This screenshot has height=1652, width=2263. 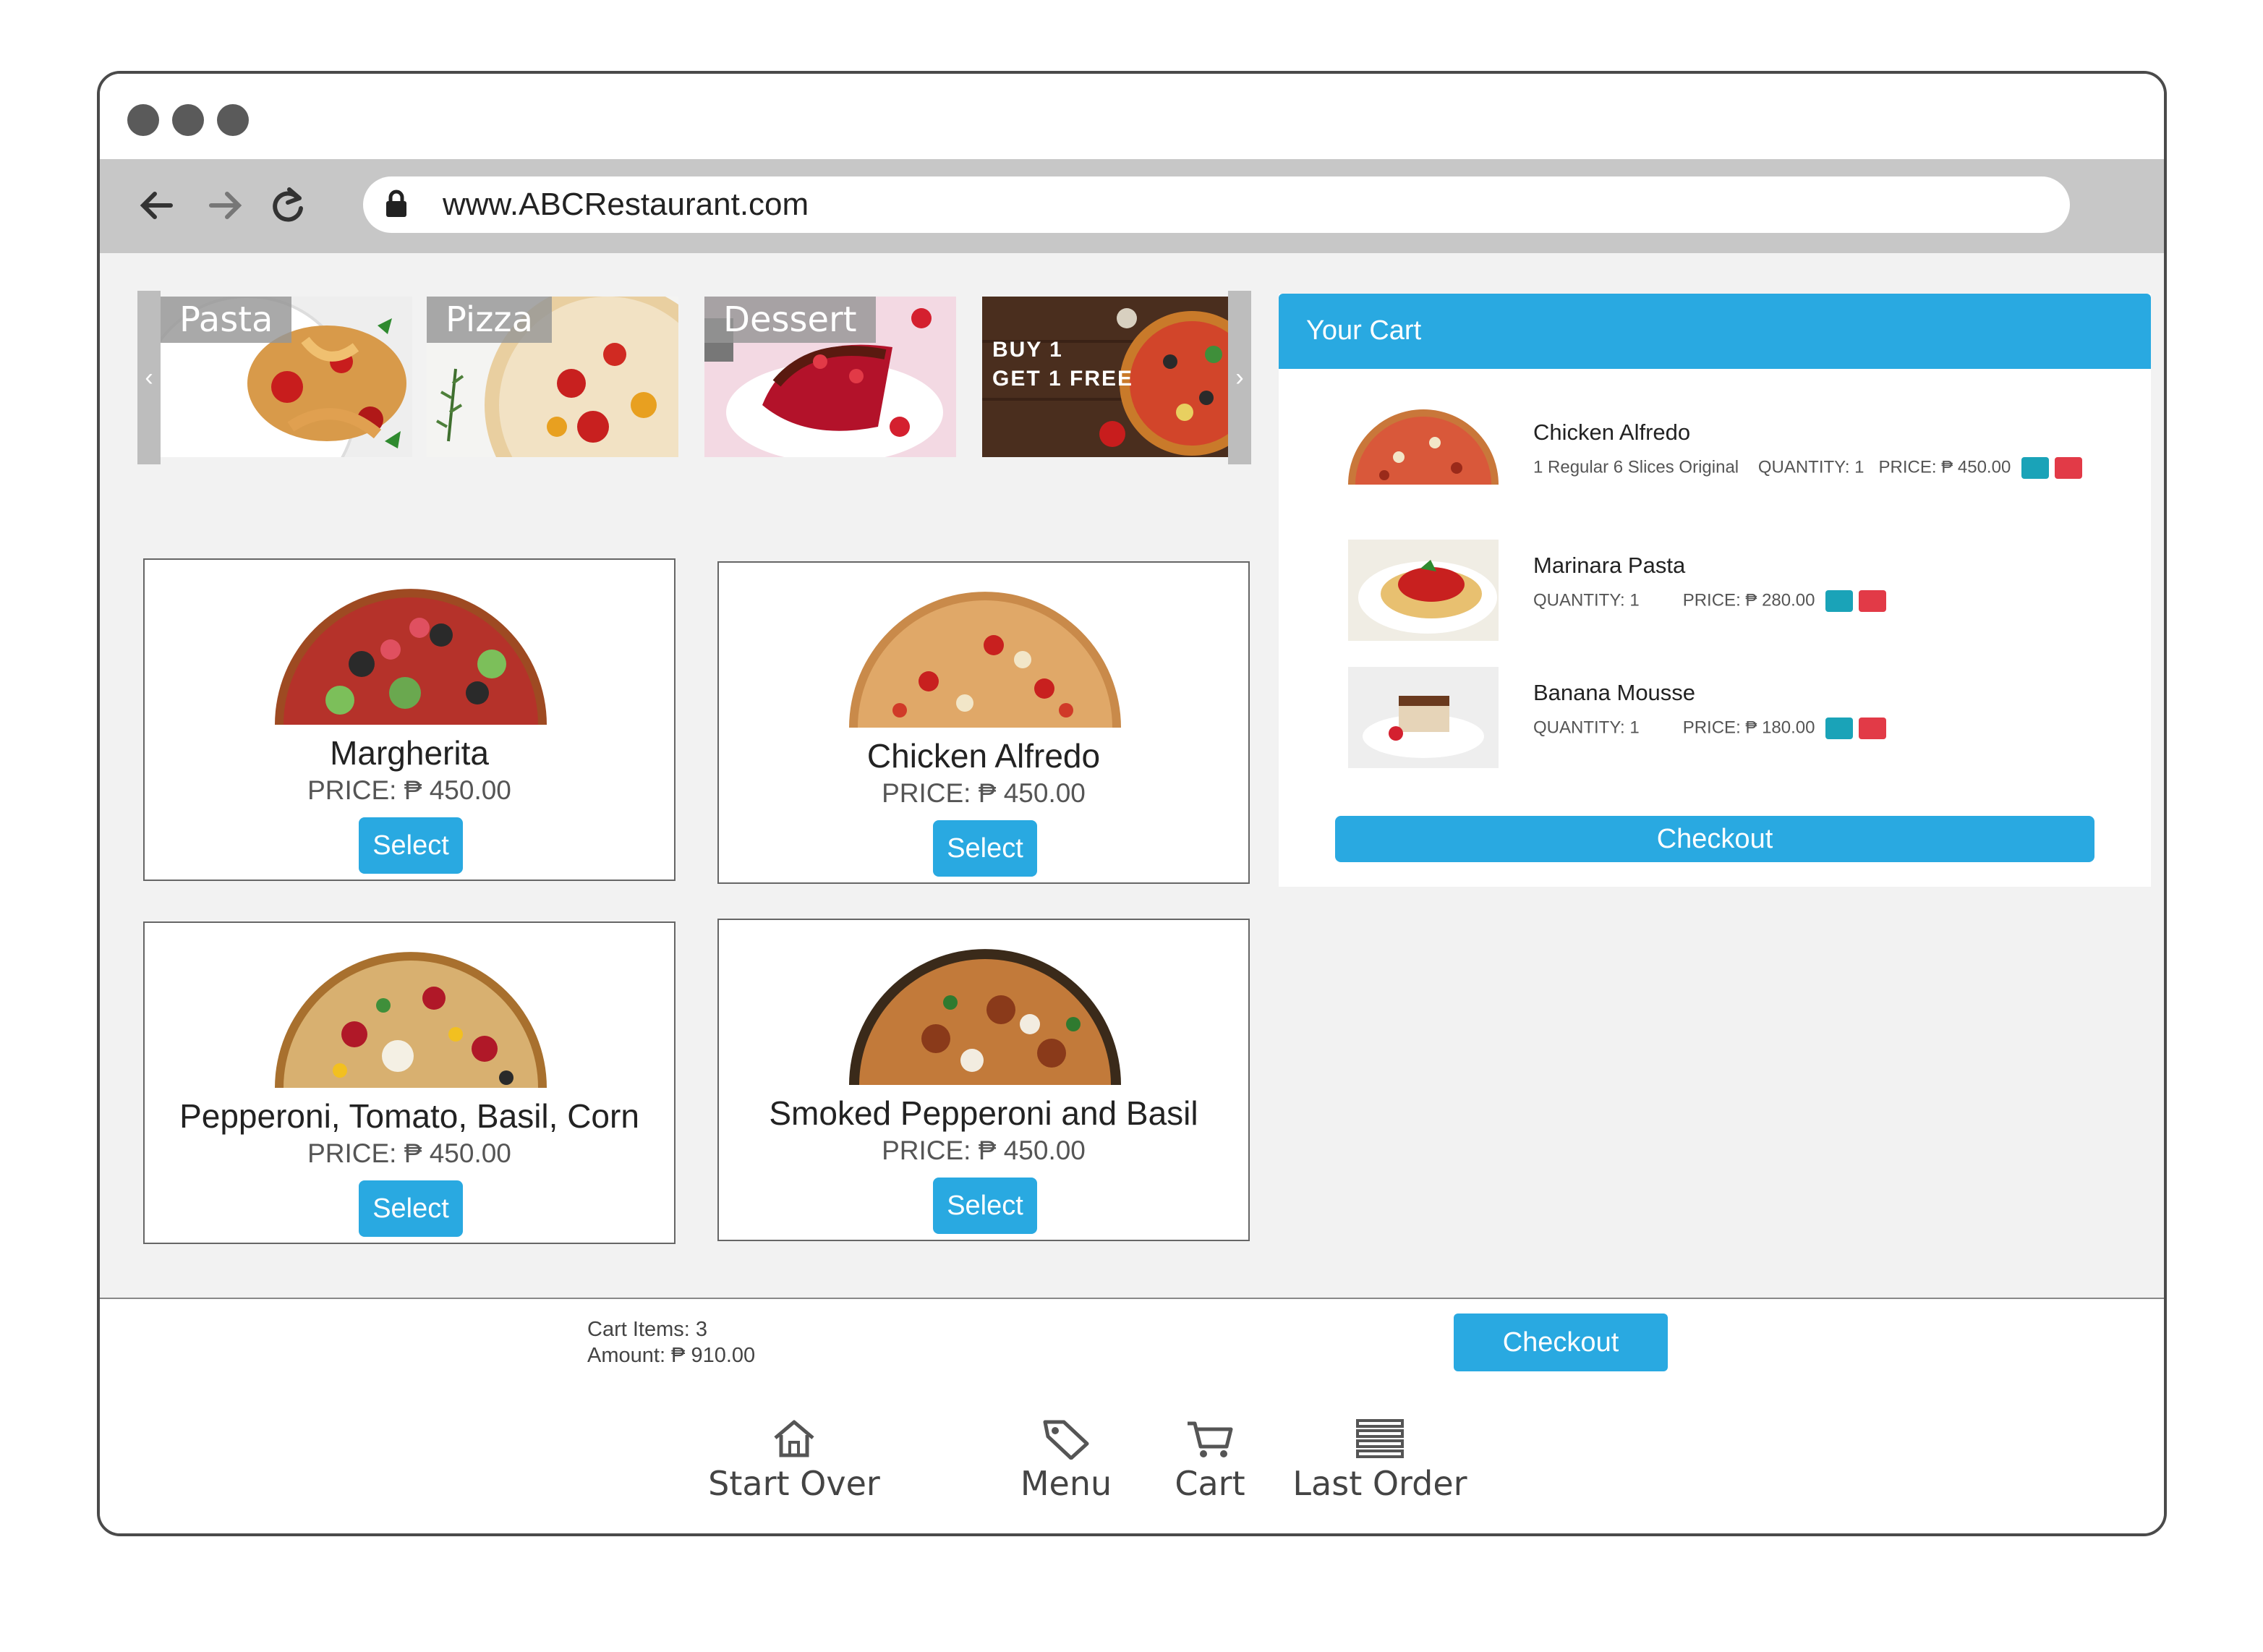 I want to click on promo-text: BUY 1 GET 1 FREE, so click(x=1062, y=364).